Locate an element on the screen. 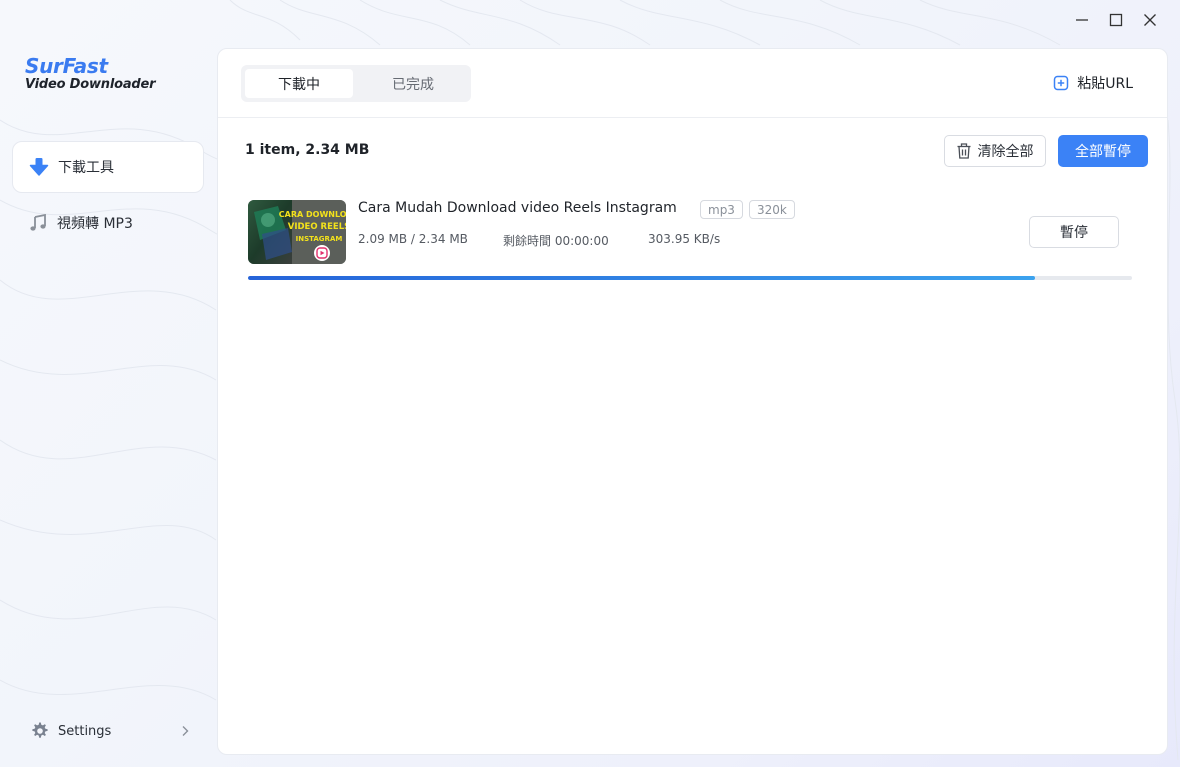 This screenshot has width=1180, height=767. clear-all-label: 清除全部 is located at coordinates (1005, 152).